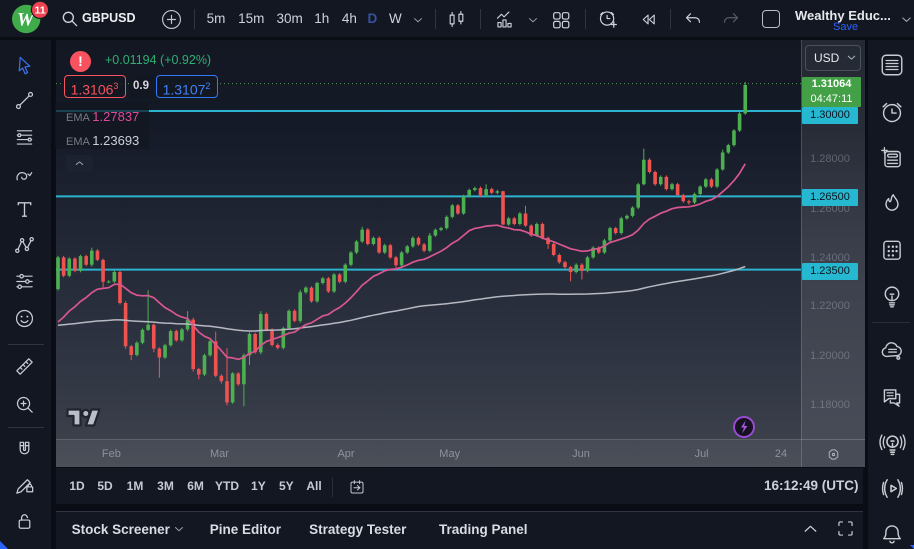 The height and width of the screenshot is (549, 914). What do you see at coordinates (39, 10) in the screenshot?
I see `svg-text: 11` at bounding box center [39, 10].